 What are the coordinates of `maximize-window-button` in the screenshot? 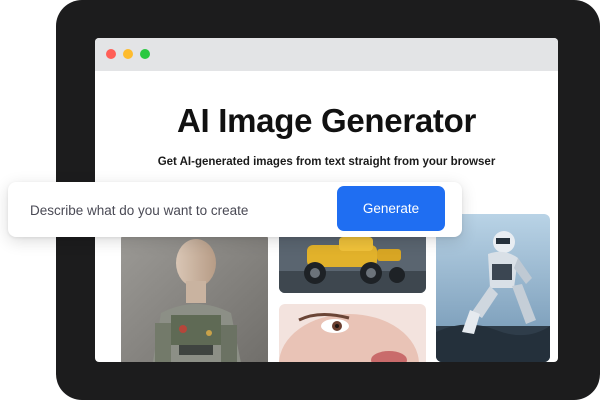 It's located at (145, 54).